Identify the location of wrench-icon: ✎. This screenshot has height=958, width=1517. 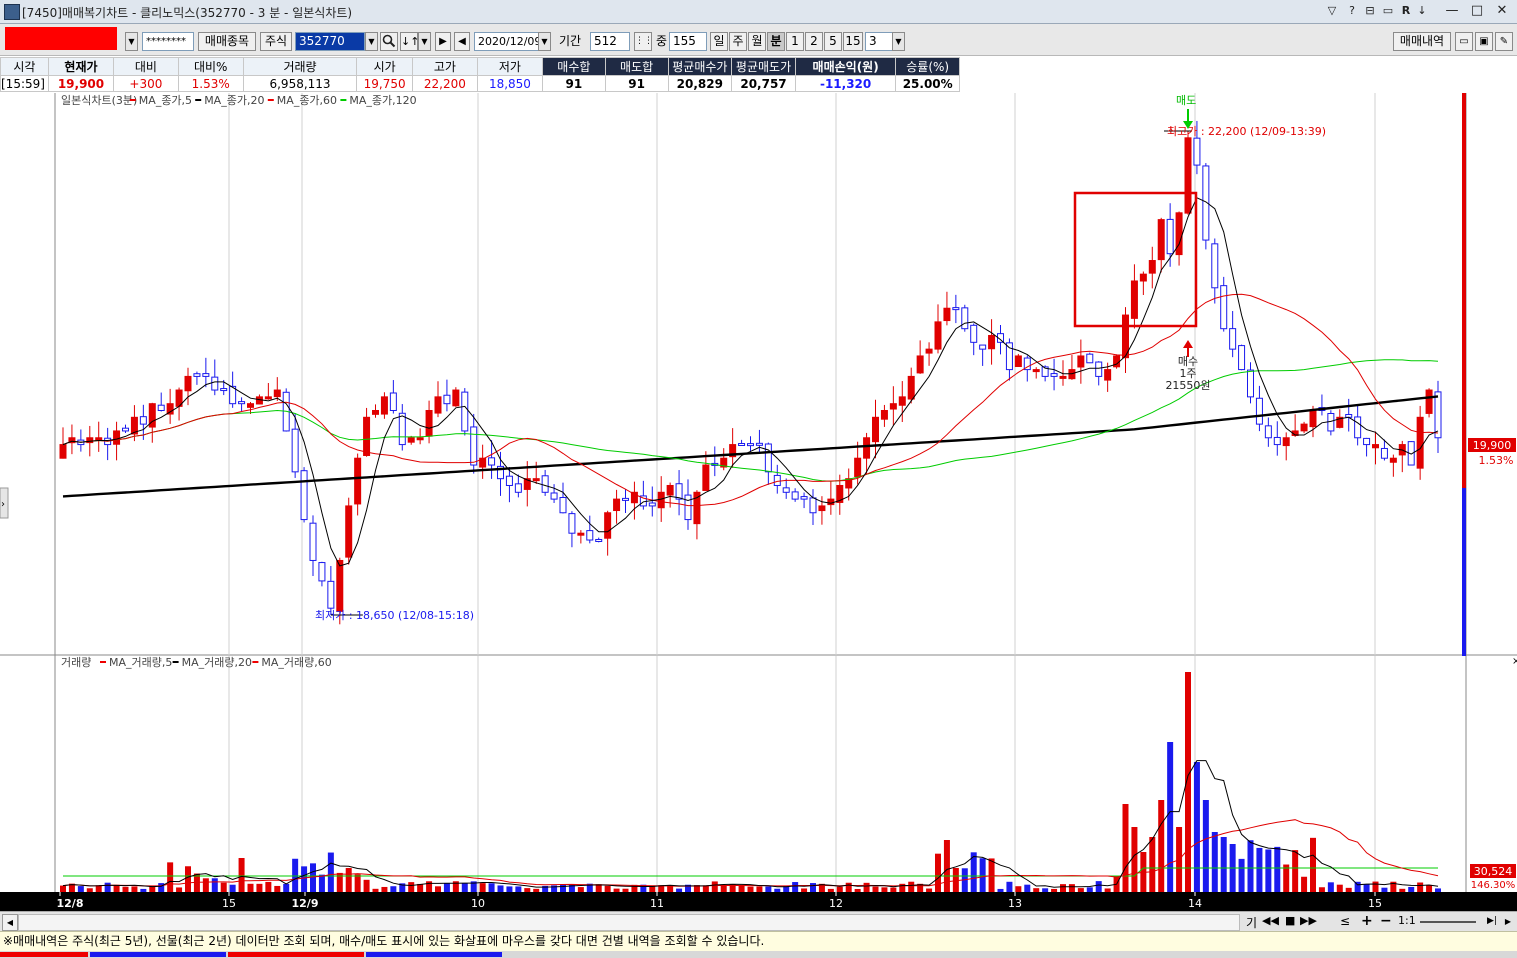
(1504, 41).